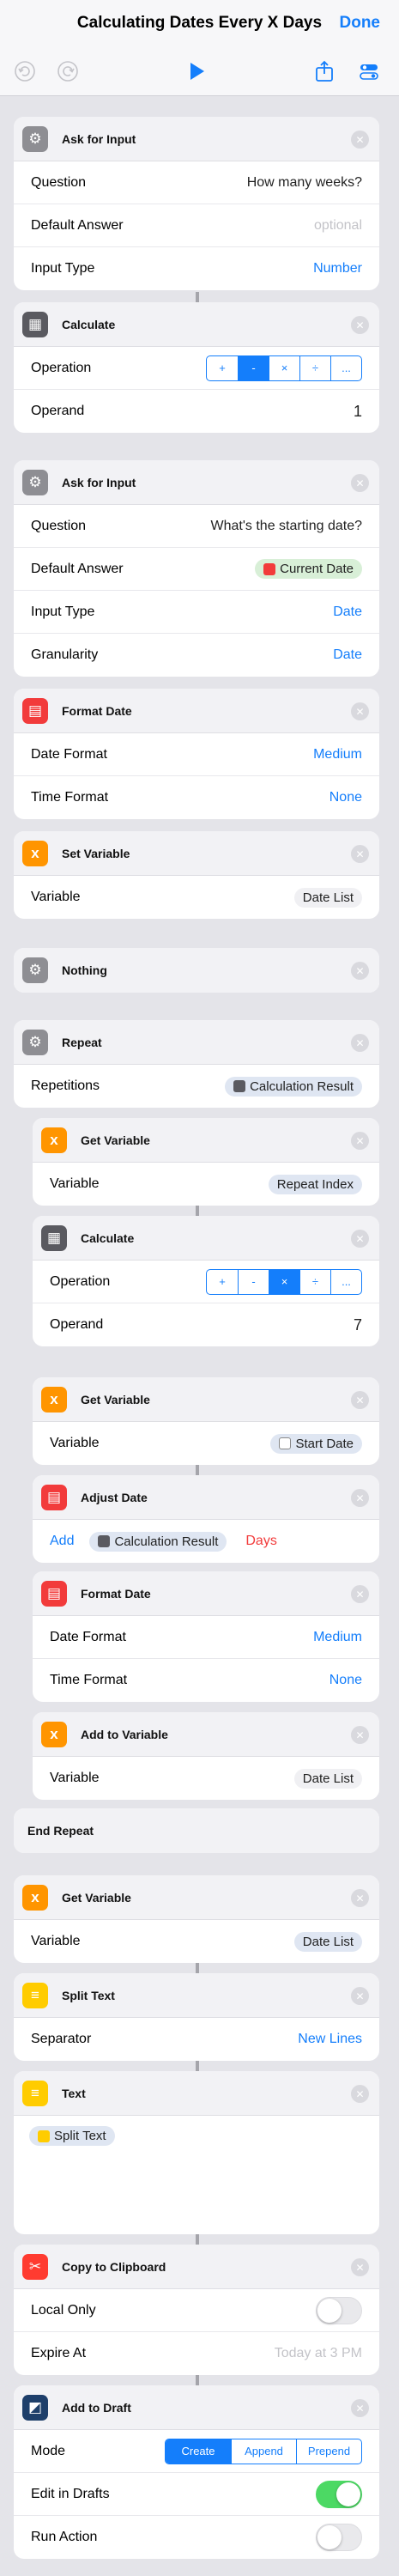  I want to click on mode-segmented-control: Create Append Prepend, so click(264, 2451).